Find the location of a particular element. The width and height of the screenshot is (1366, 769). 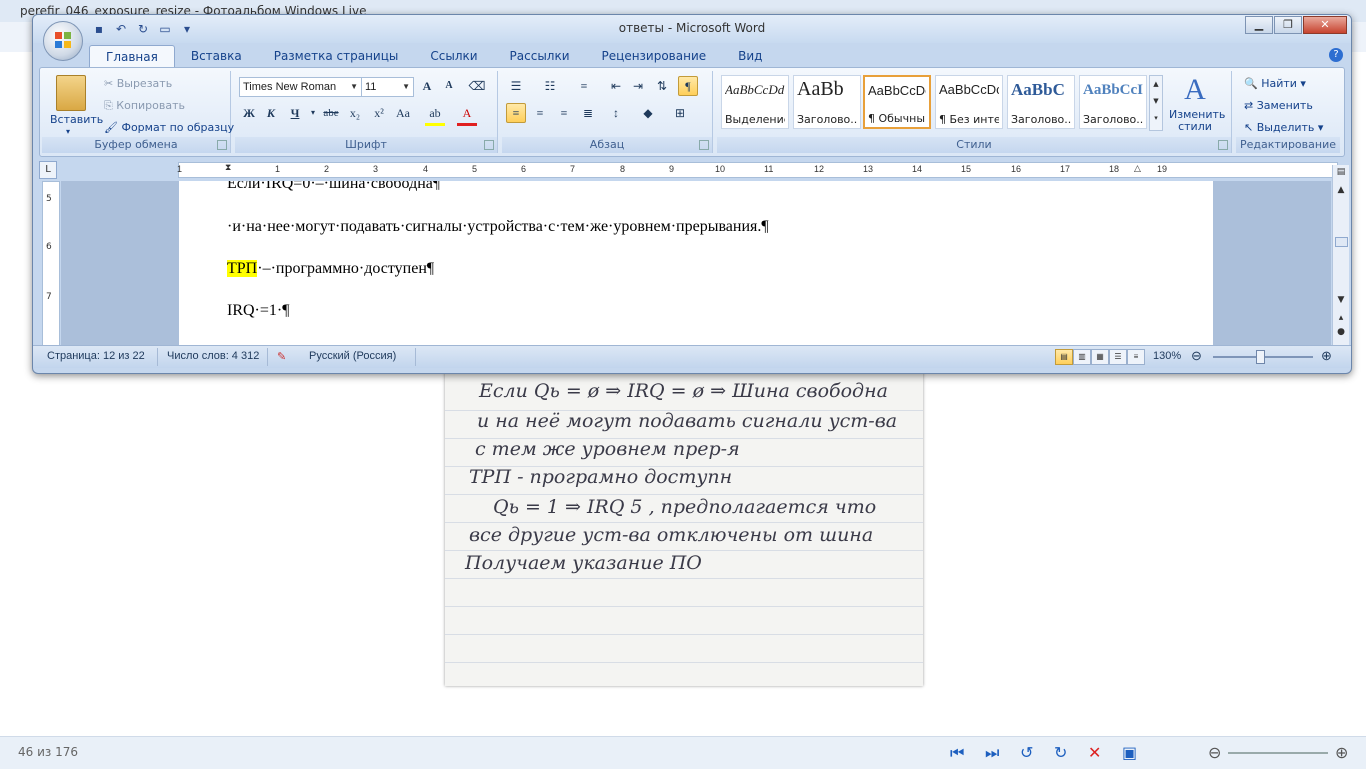

tab-review: Рецензирование is located at coordinates (654, 56).